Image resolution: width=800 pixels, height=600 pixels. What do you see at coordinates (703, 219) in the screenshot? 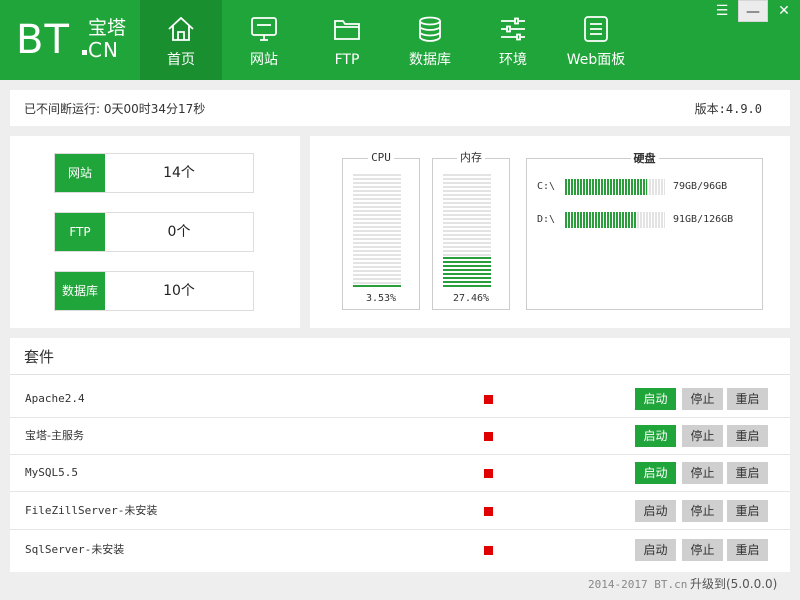
I see `disk-d-size: 91GB/126GB` at bounding box center [703, 219].